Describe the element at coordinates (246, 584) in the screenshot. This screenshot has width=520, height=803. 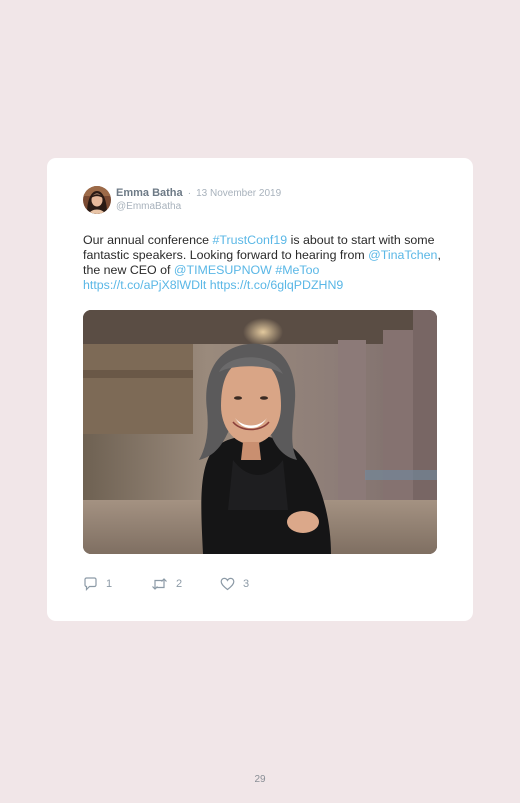
I see `like-count: 3` at that location.